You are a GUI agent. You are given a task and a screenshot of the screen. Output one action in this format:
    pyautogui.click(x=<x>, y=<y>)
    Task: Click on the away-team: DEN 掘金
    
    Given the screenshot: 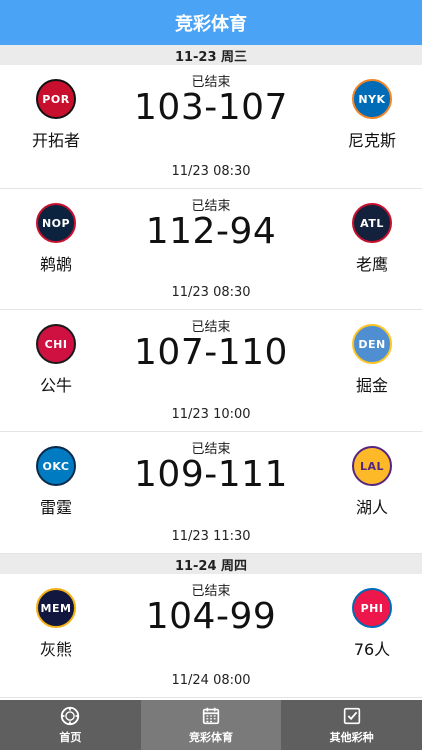 What is the action you would take?
    pyautogui.click(x=372, y=360)
    